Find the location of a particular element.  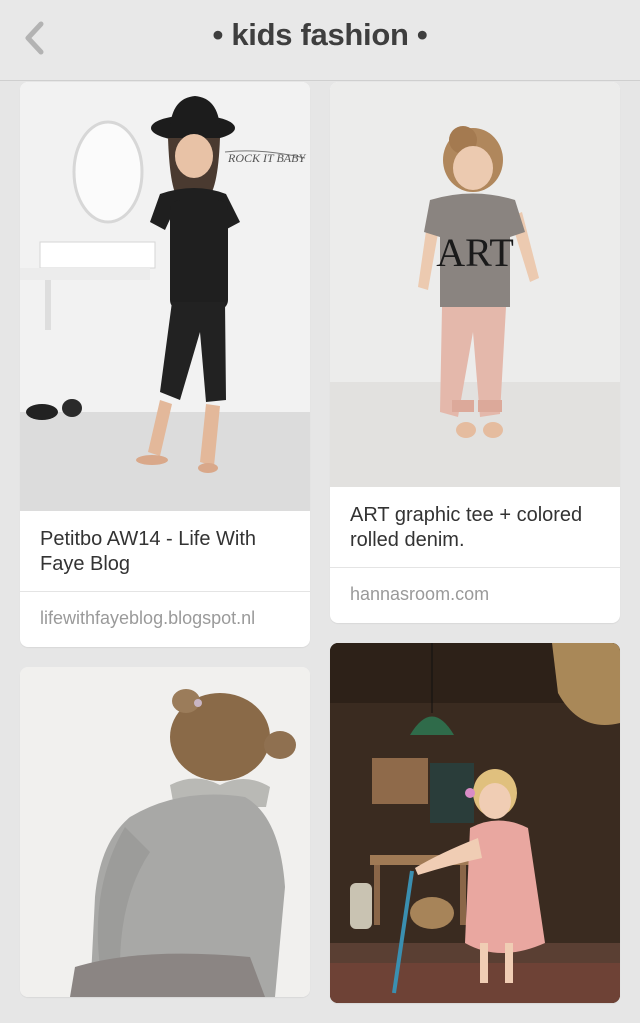

pin-card is located at coordinates (165, 832).